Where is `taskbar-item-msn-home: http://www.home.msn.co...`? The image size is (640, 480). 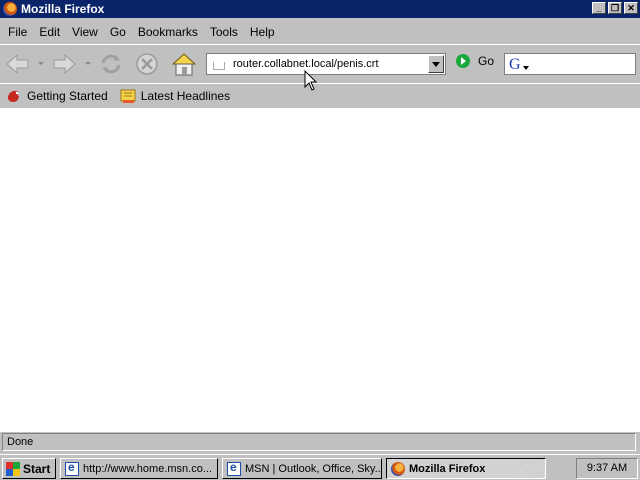
taskbar-item-msn-home: http://www.home.msn.co... is located at coordinates (139, 468).